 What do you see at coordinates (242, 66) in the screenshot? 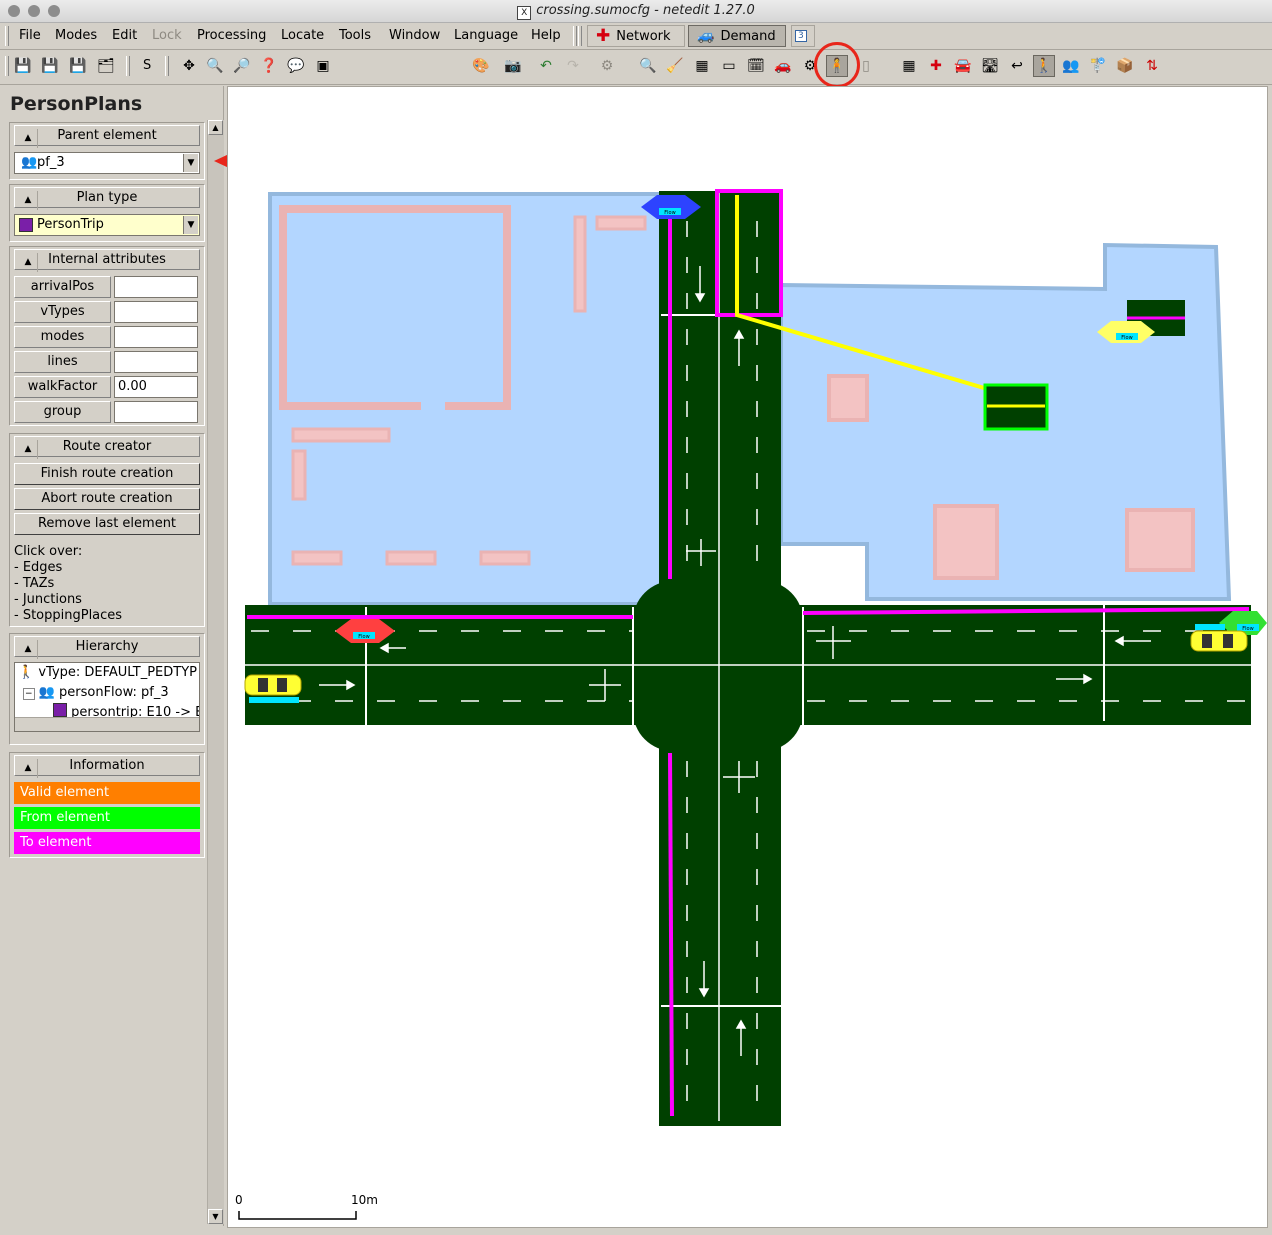
I see `locate-icon: 🔎` at bounding box center [242, 66].